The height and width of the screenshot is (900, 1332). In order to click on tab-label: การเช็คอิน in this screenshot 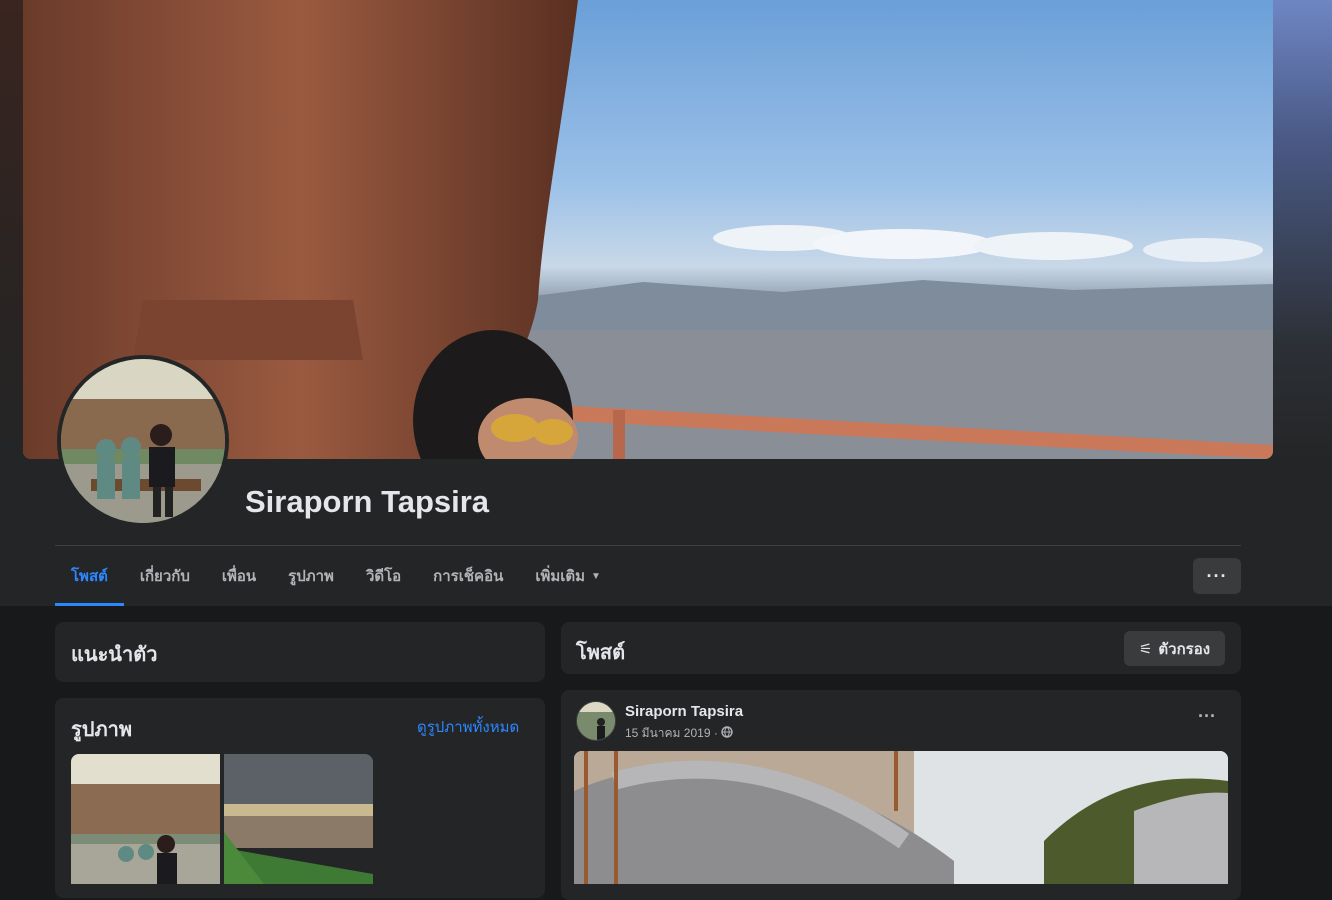, I will do `click(468, 576)`.